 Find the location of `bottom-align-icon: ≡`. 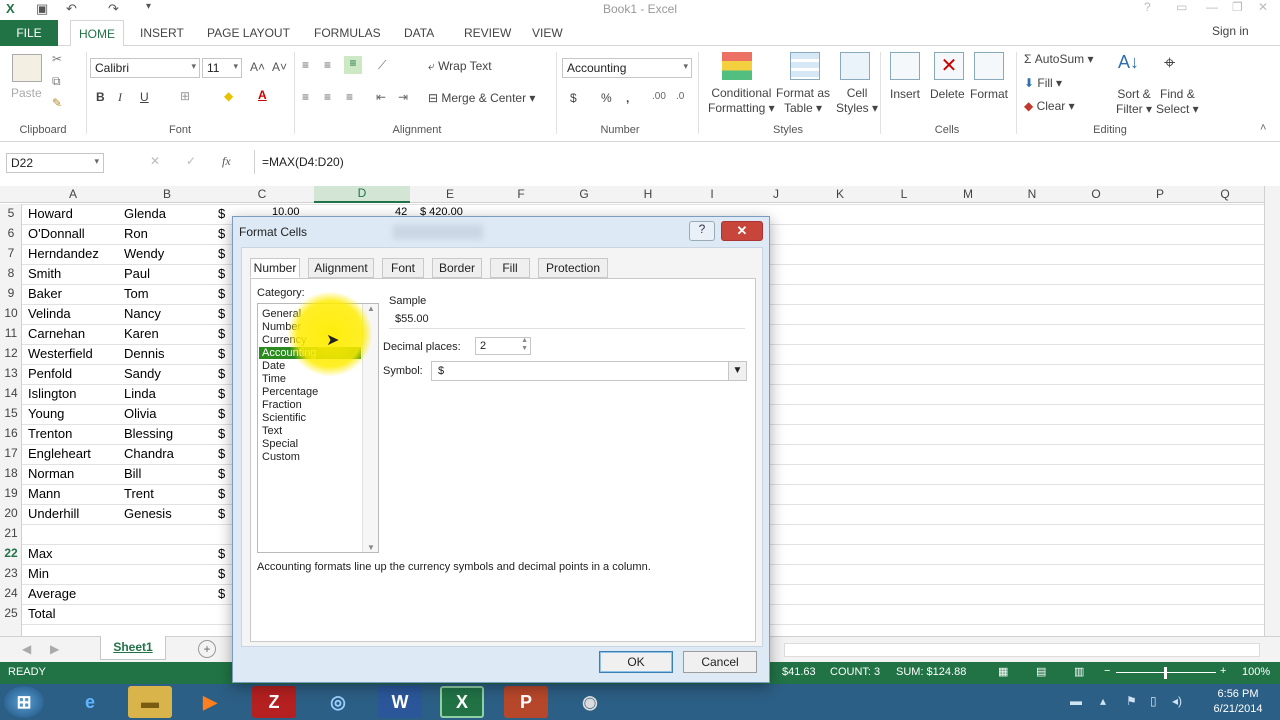

bottom-align-icon: ≡ is located at coordinates (353, 65).